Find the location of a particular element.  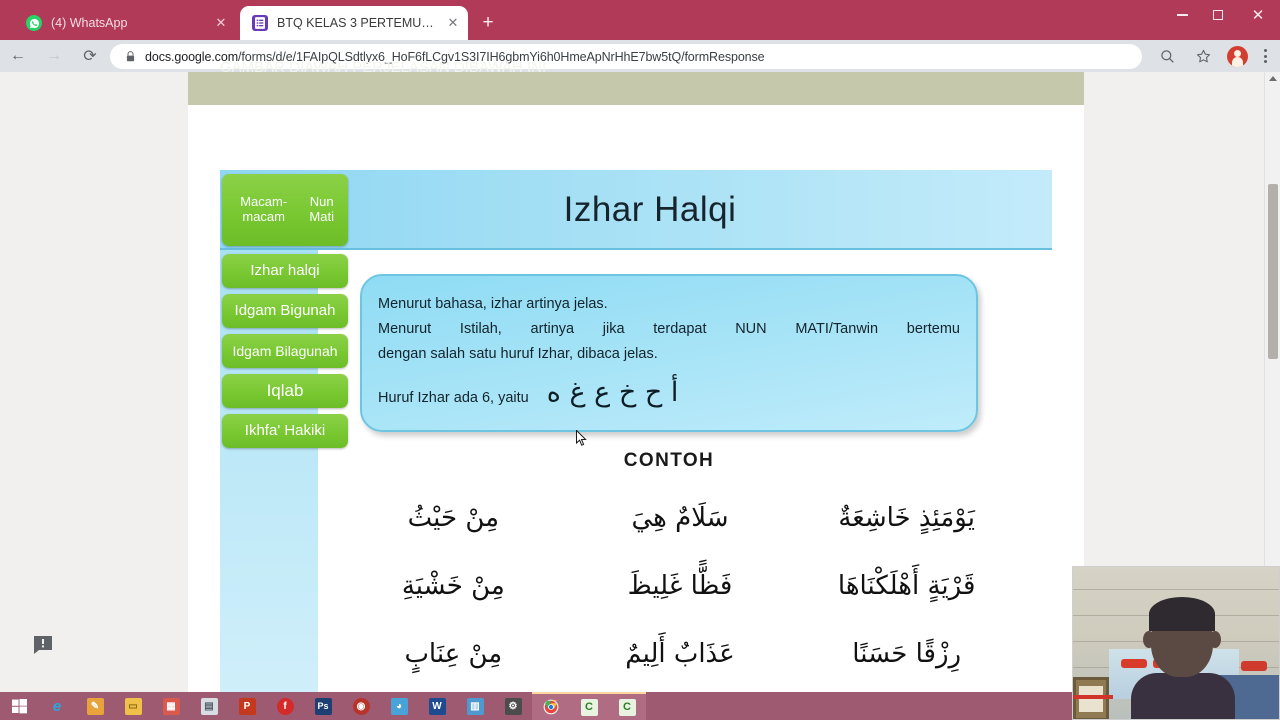

star-icon is located at coordinates (1203, 56).